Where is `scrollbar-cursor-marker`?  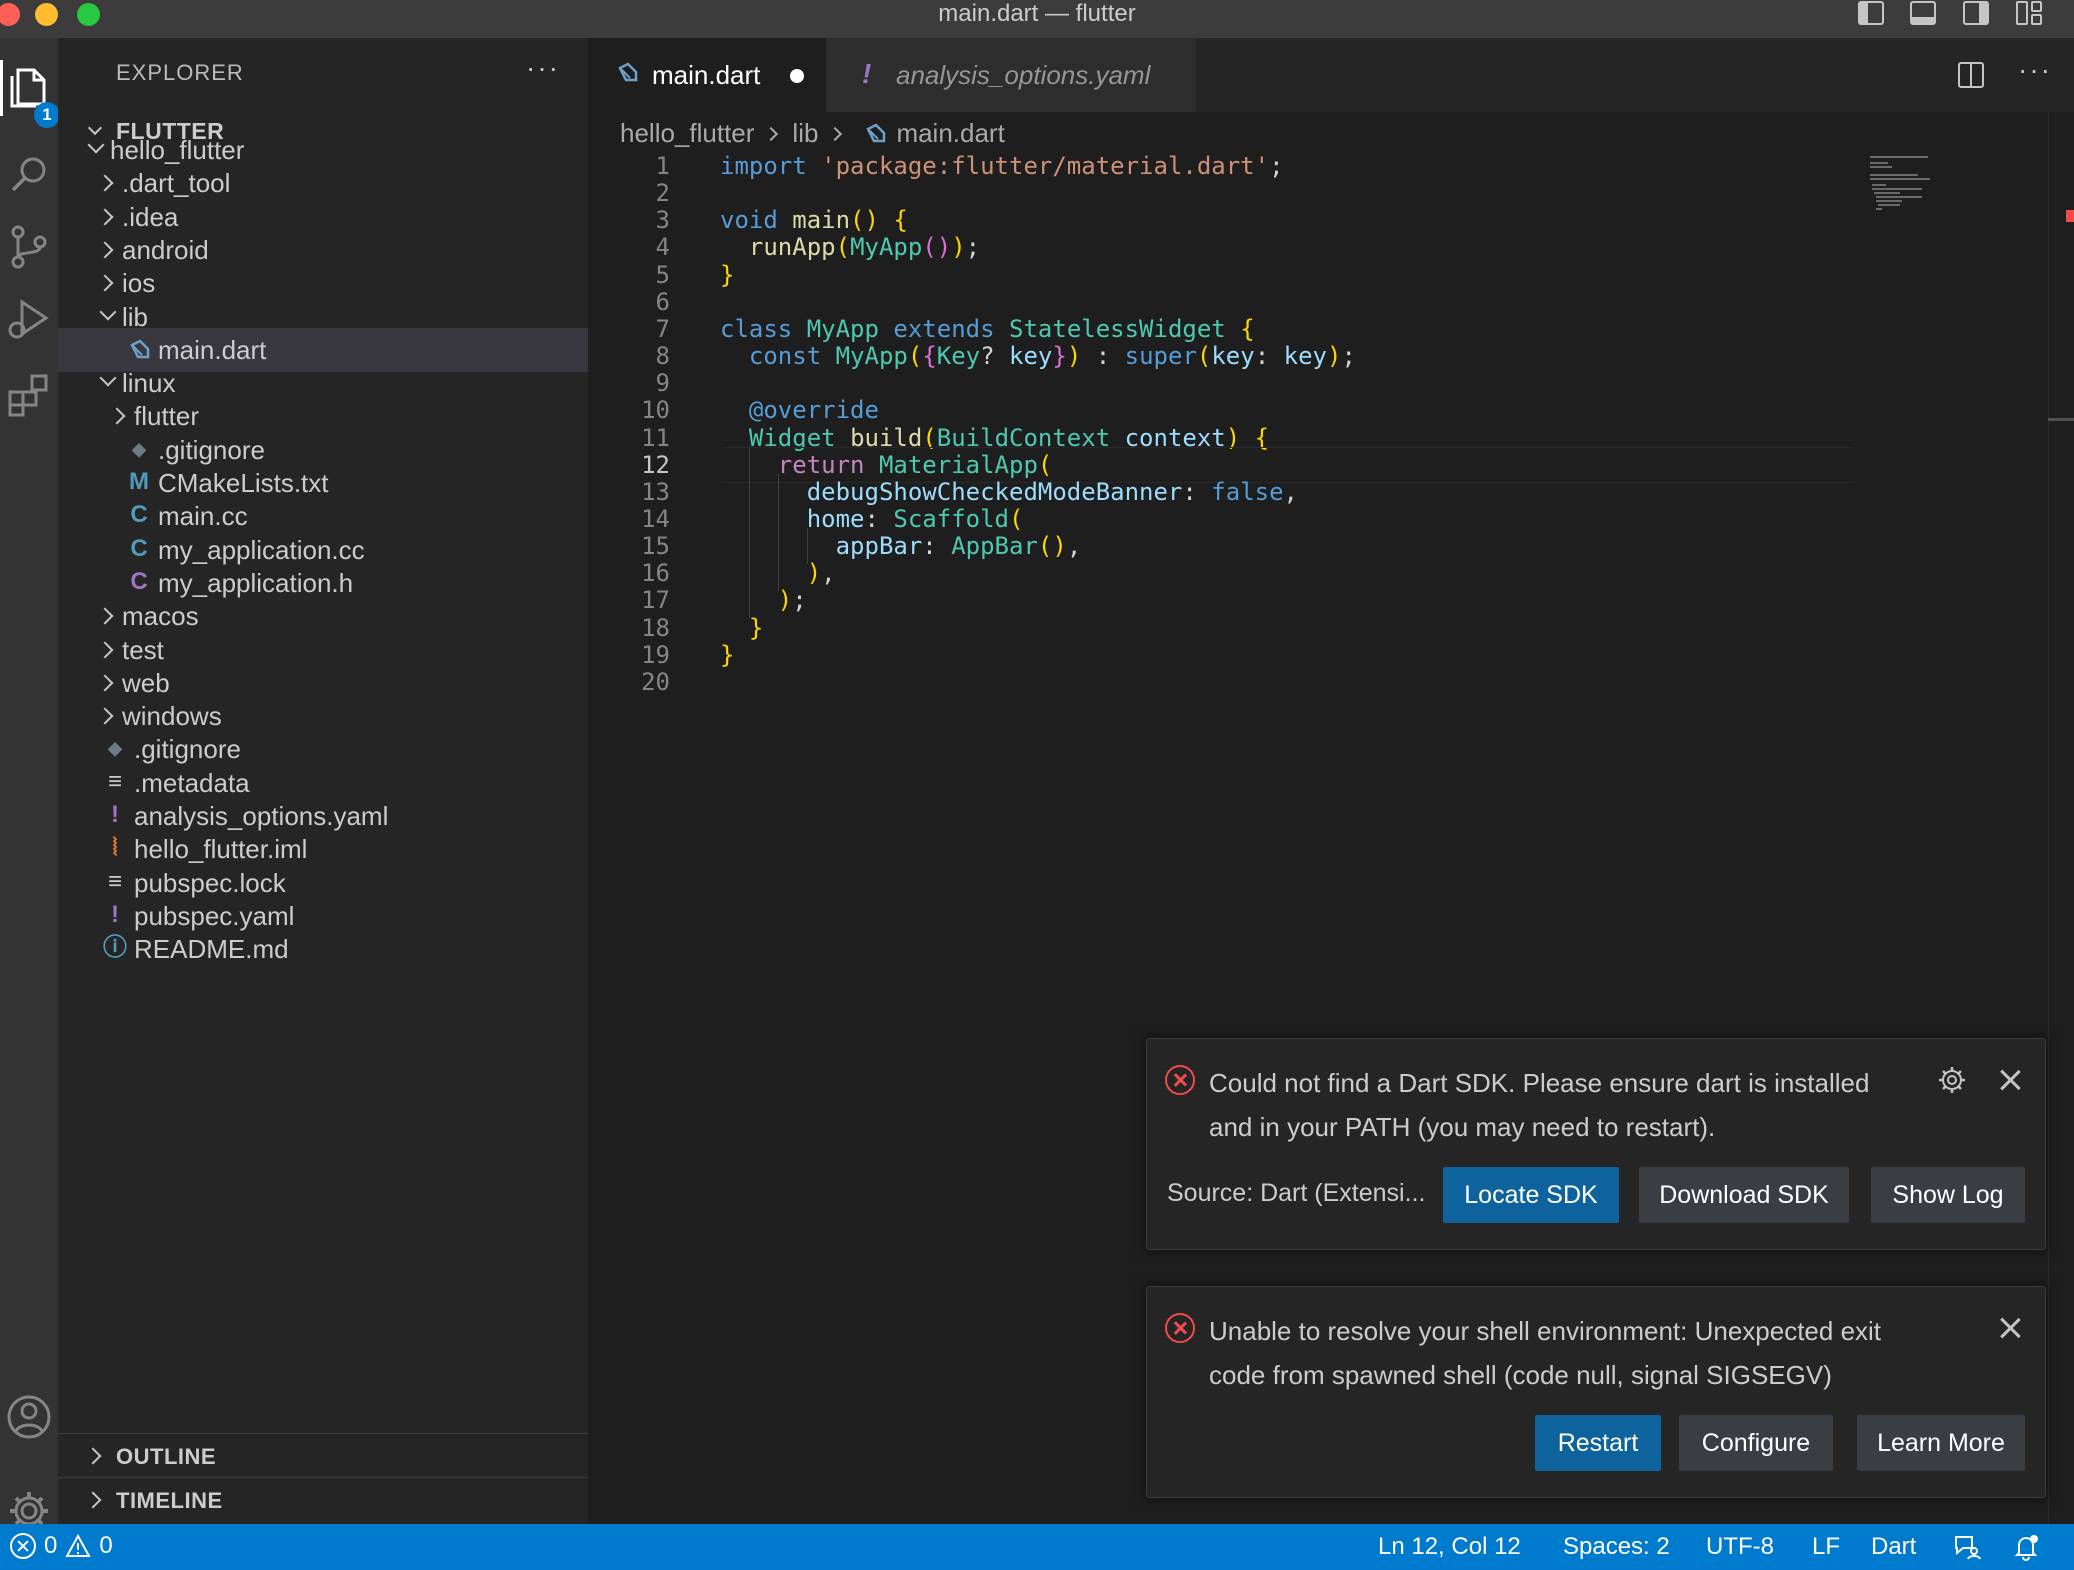 scrollbar-cursor-marker is located at coordinates (2061, 419).